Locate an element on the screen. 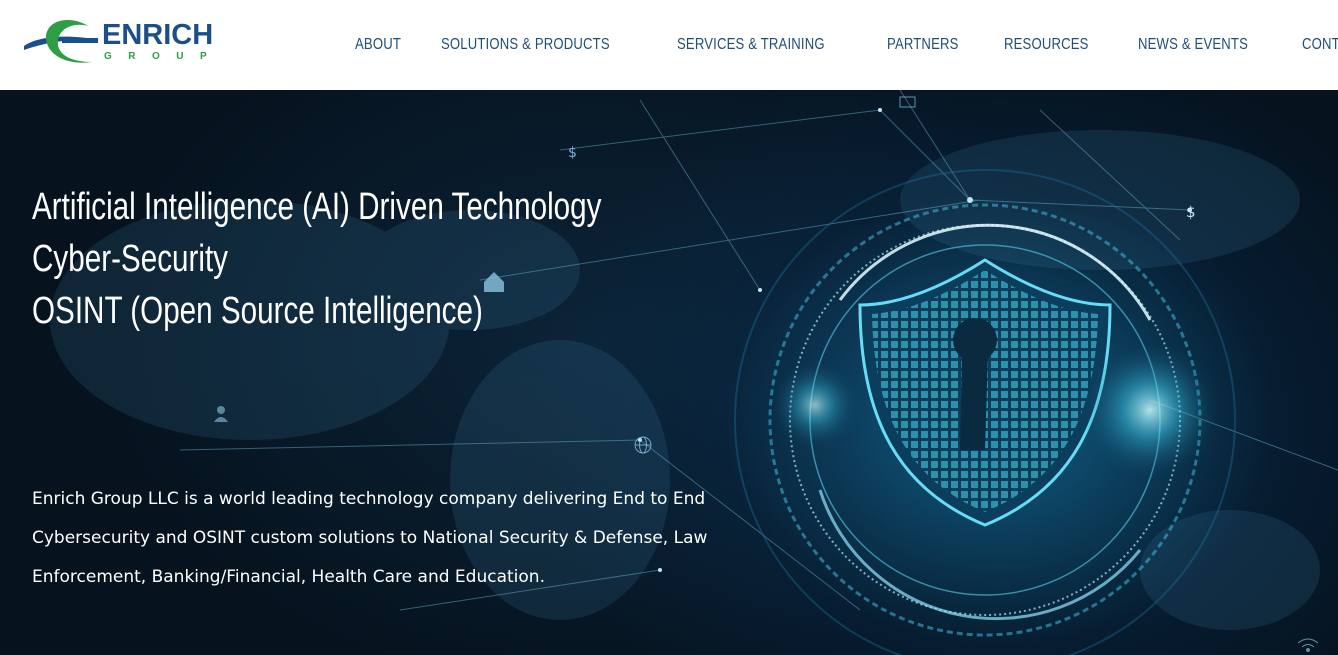 The width and height of the screenshot is (1338, 655). shield-lock-icon is located at coordinates (985, 392).